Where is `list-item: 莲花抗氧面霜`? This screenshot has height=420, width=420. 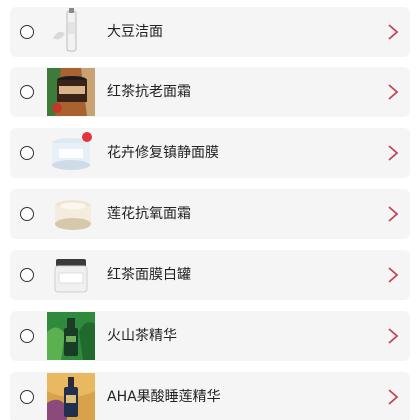 list-item: 莲花抗氧面霜 is located at coordinates (210, 214).